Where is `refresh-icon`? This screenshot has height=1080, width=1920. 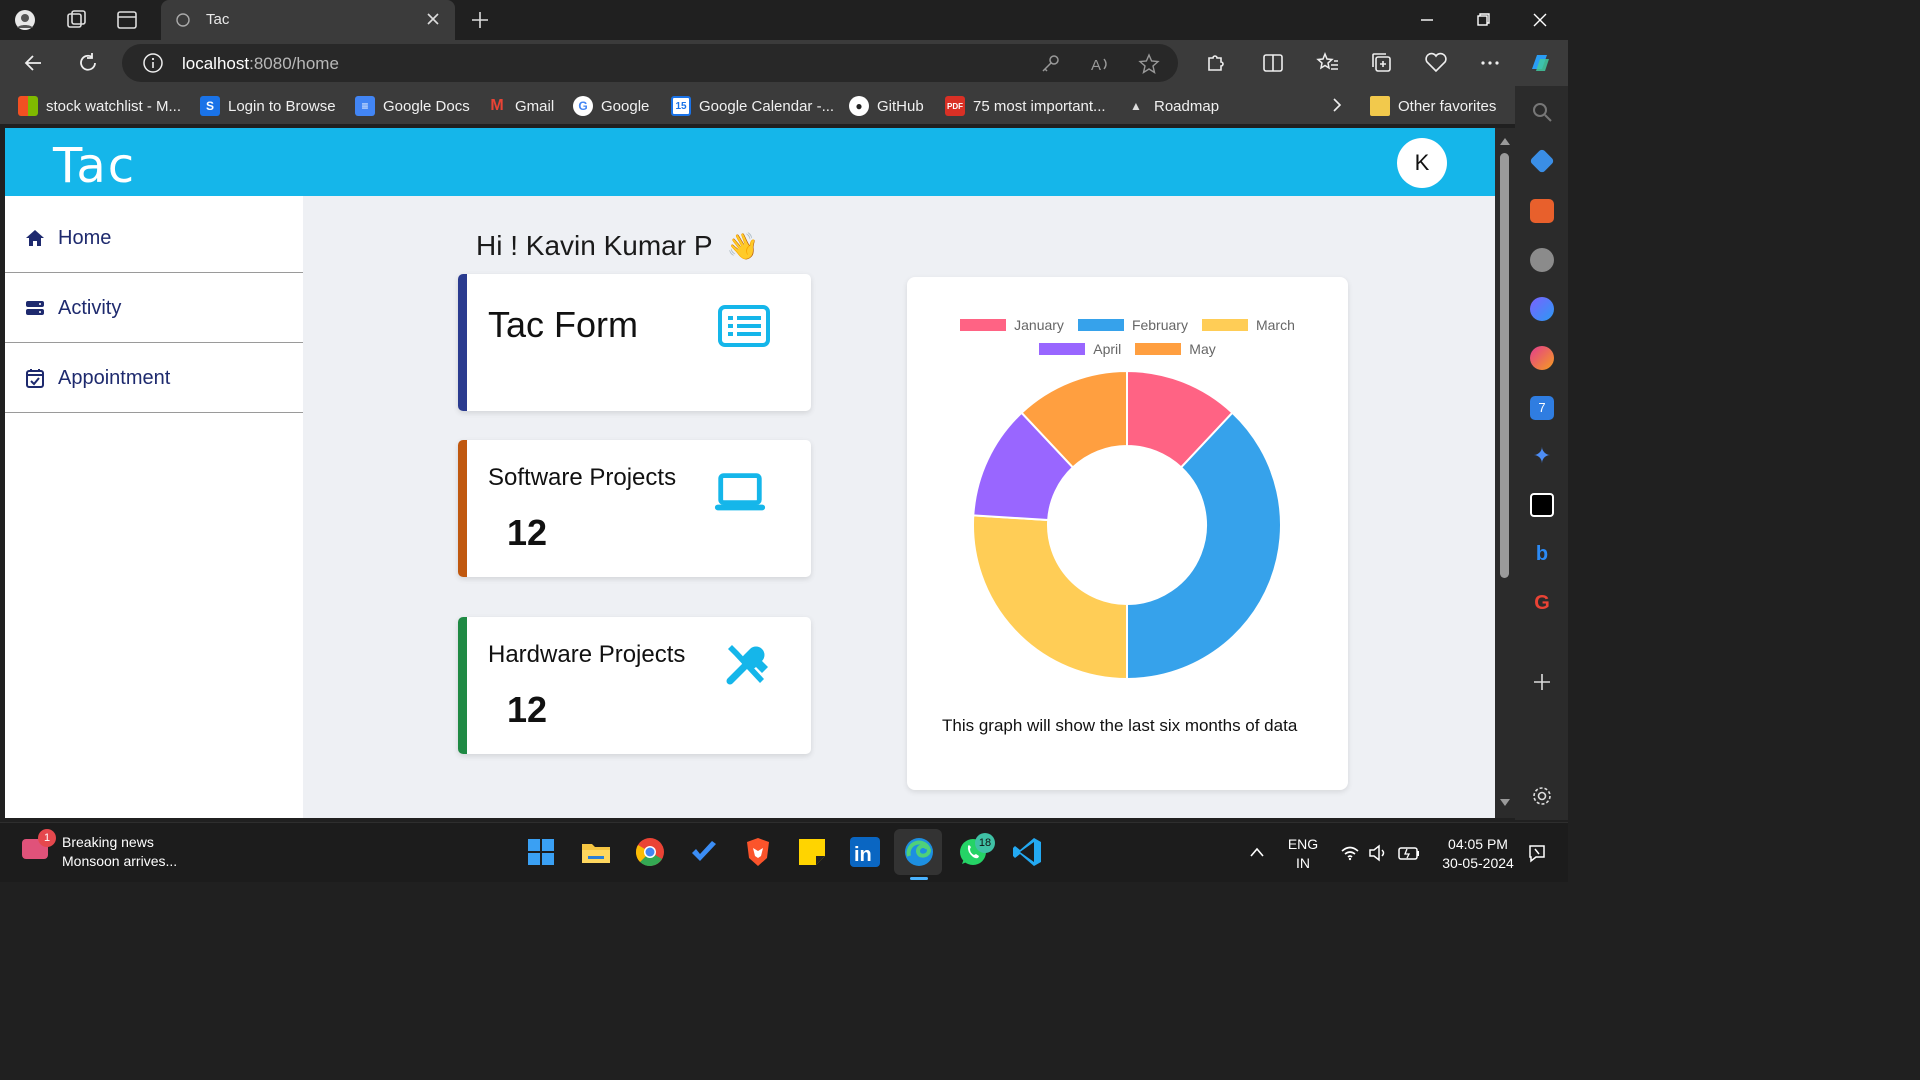
refresh-icon is located at coordinates (88, 63).